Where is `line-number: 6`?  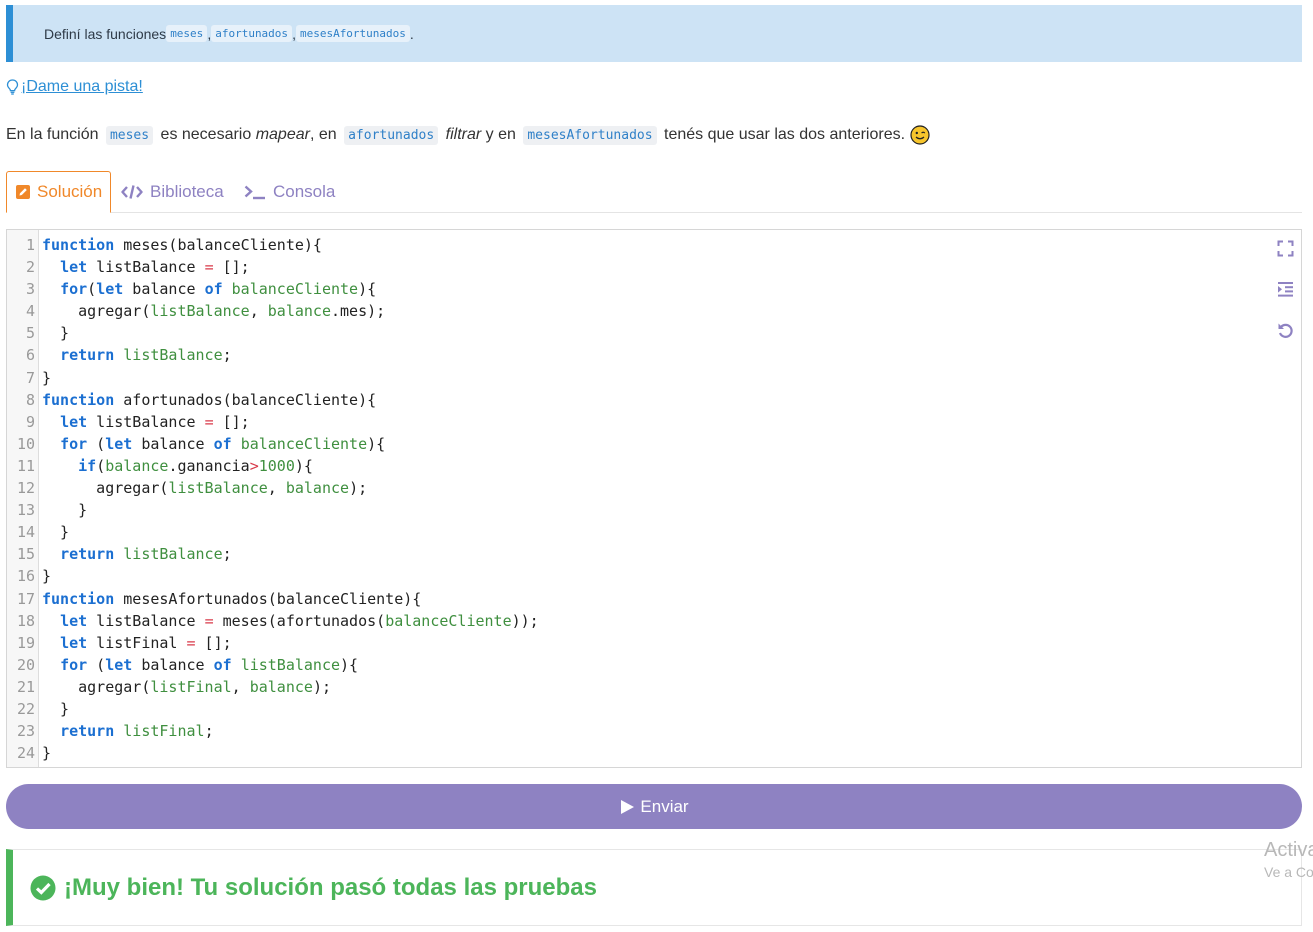
line-number: 6 is located at coordinates (30, 355).